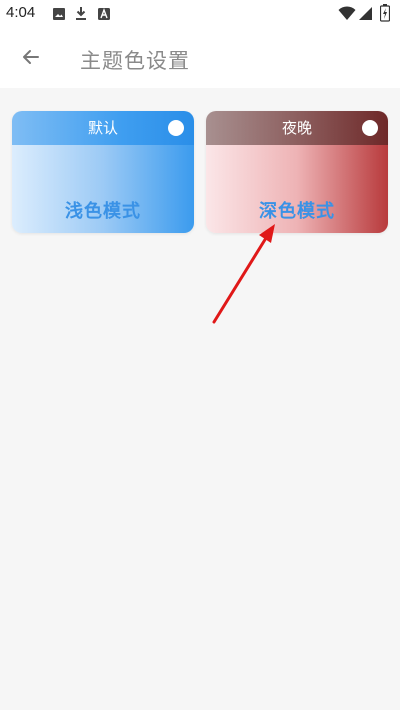  I want to click on wifi-icon, so click(347, 15).